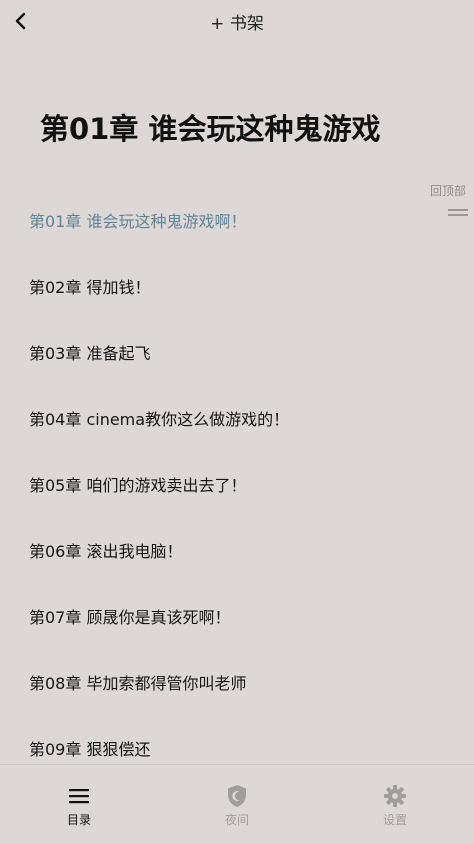 Image resolution: width=474 pixels, height=844 pixels. Describe the element at coordinates (137, 682) in the screenshot. I see `toc-item: 第08章 毕加索都得管你叫老师` at that location.